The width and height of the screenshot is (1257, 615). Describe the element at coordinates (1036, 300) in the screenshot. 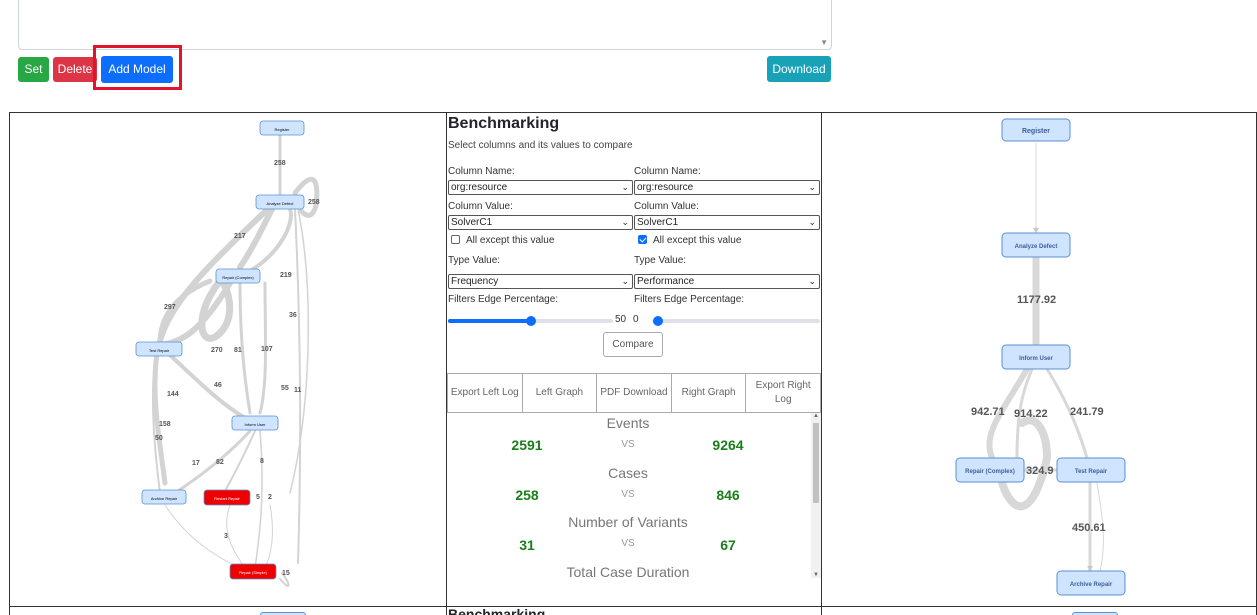

I see `edge-label: 1177.92` at that location.